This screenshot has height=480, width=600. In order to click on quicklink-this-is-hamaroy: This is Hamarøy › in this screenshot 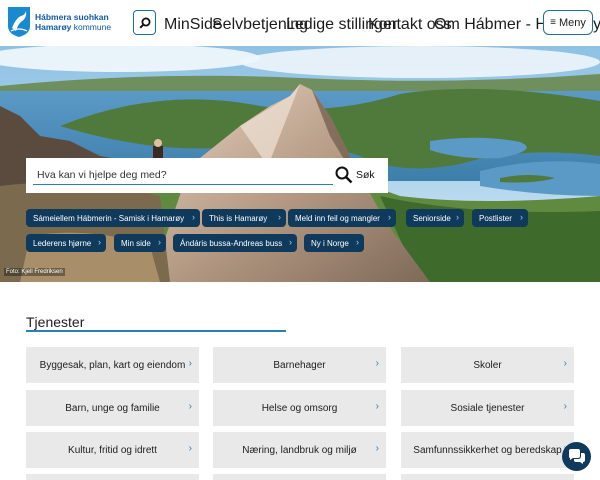, I will do `click(244, 218)`.